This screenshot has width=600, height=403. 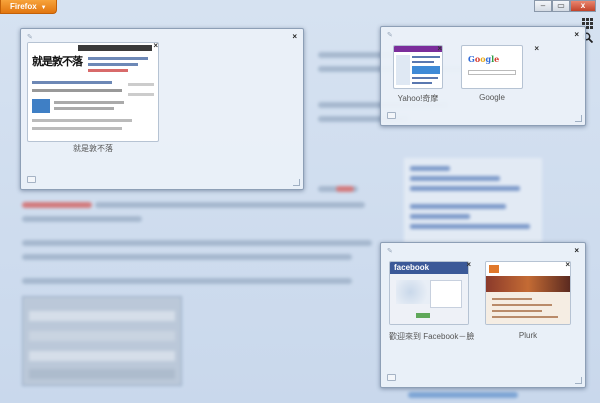 I want to click on chevron-down-icon: ▼, so click(x=43, y=8).